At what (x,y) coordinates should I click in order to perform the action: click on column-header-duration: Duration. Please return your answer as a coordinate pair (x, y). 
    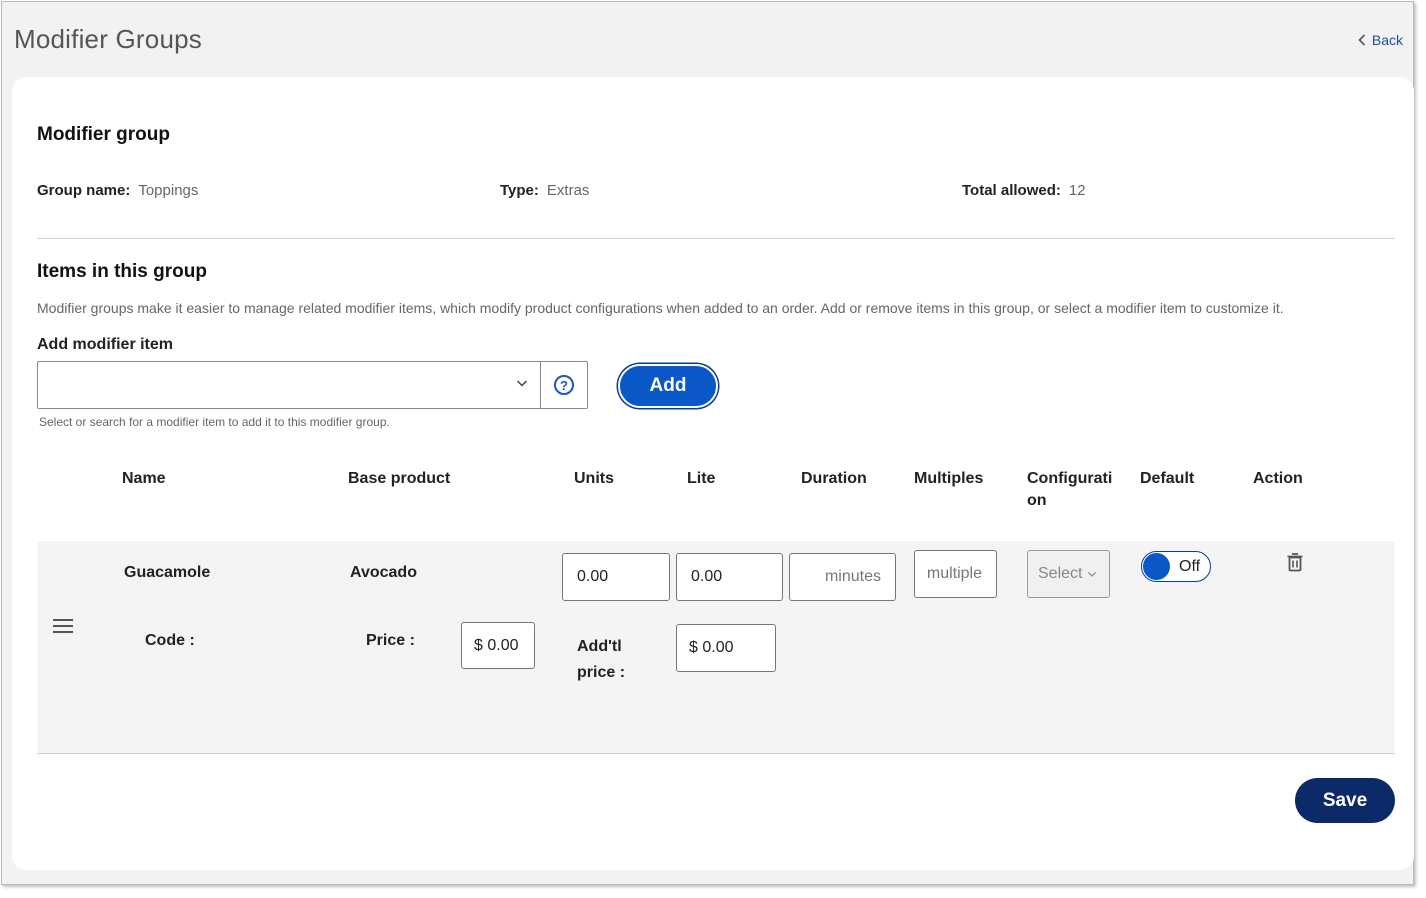
    Looking at the image, I should click on (834, 478).